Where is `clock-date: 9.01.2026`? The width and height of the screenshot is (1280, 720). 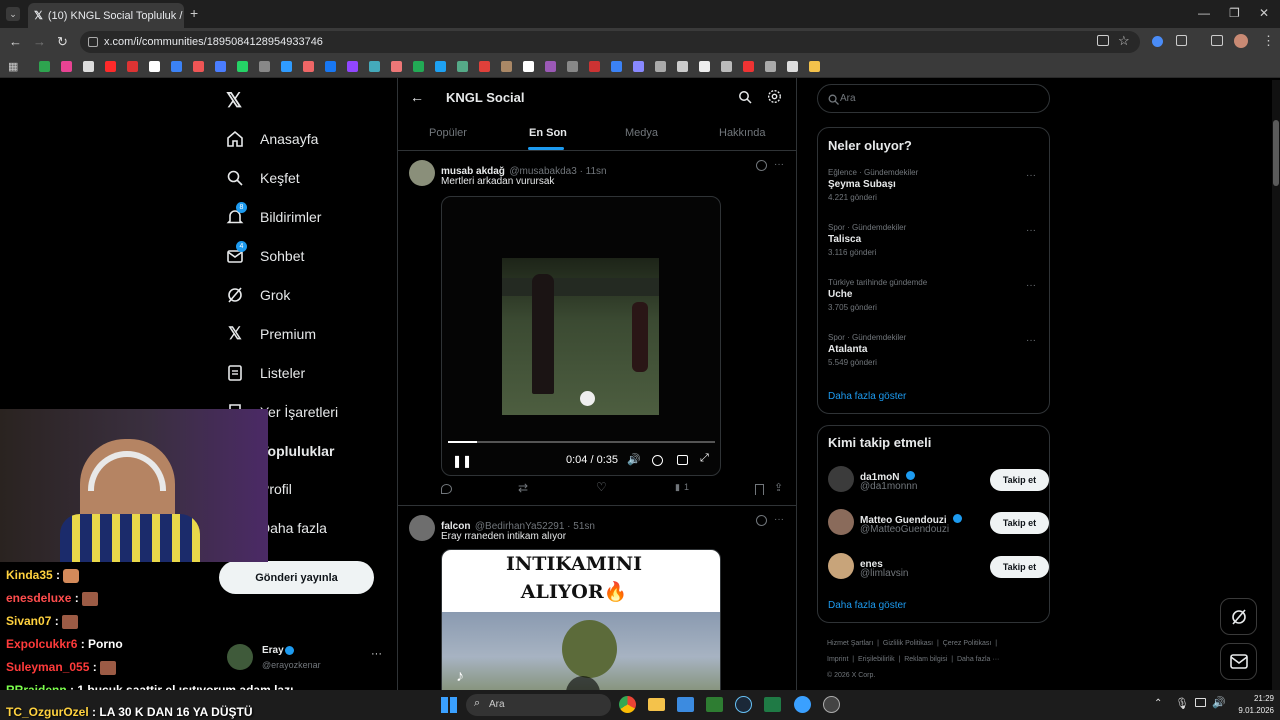
clock-date: 9.01.2026 is located at coordinates (1250, 710).